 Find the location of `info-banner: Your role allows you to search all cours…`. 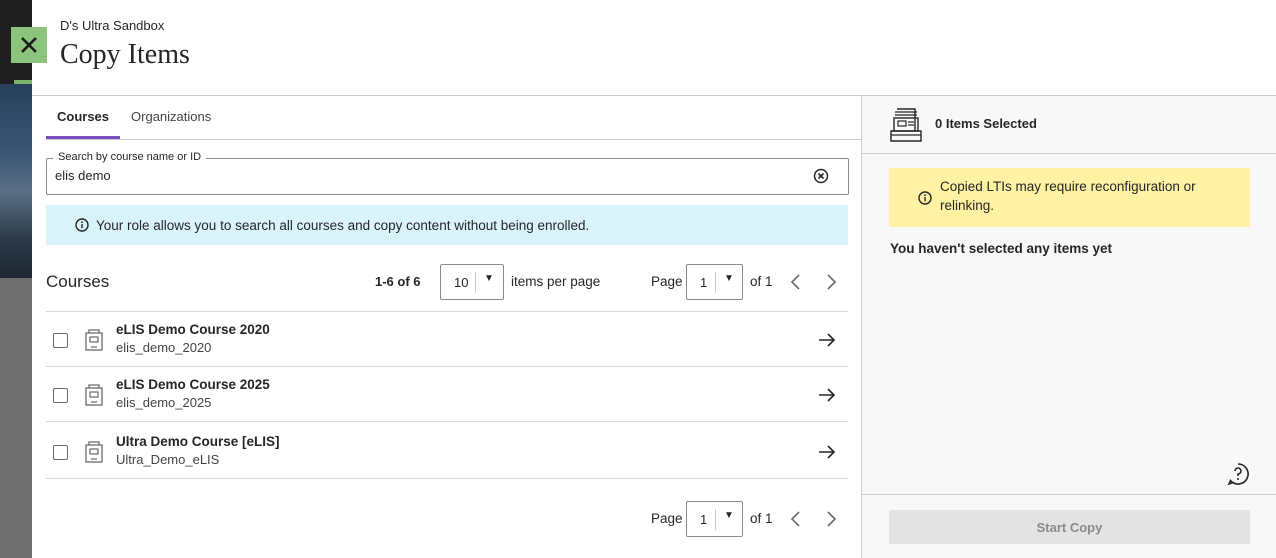

info-banner: Your role allows you to search all cours… is located at coordinates (447, 225).